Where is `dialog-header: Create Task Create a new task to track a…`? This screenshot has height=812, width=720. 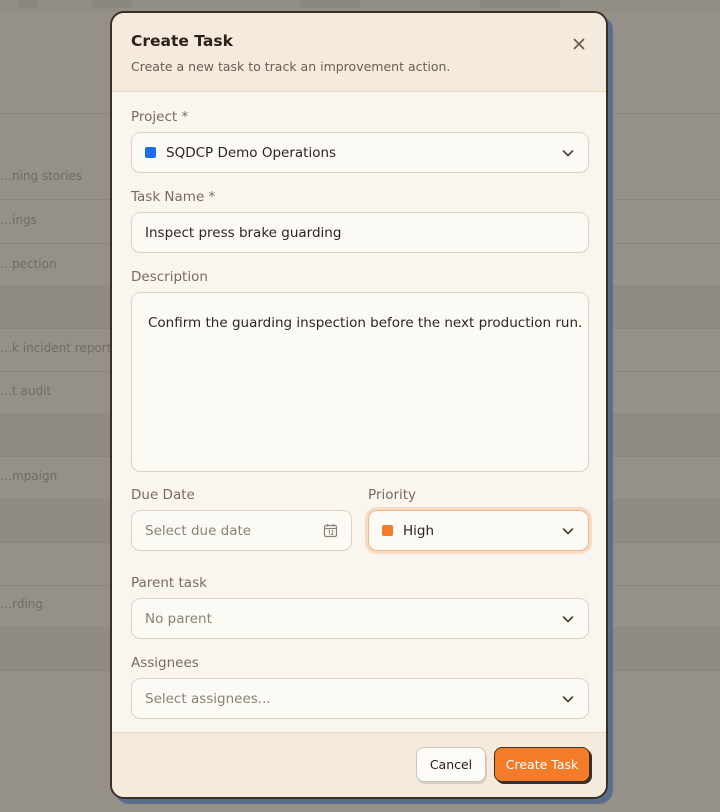 dialog-header: Create Task Create a new task to track a… is located at coordinates (359, 52).